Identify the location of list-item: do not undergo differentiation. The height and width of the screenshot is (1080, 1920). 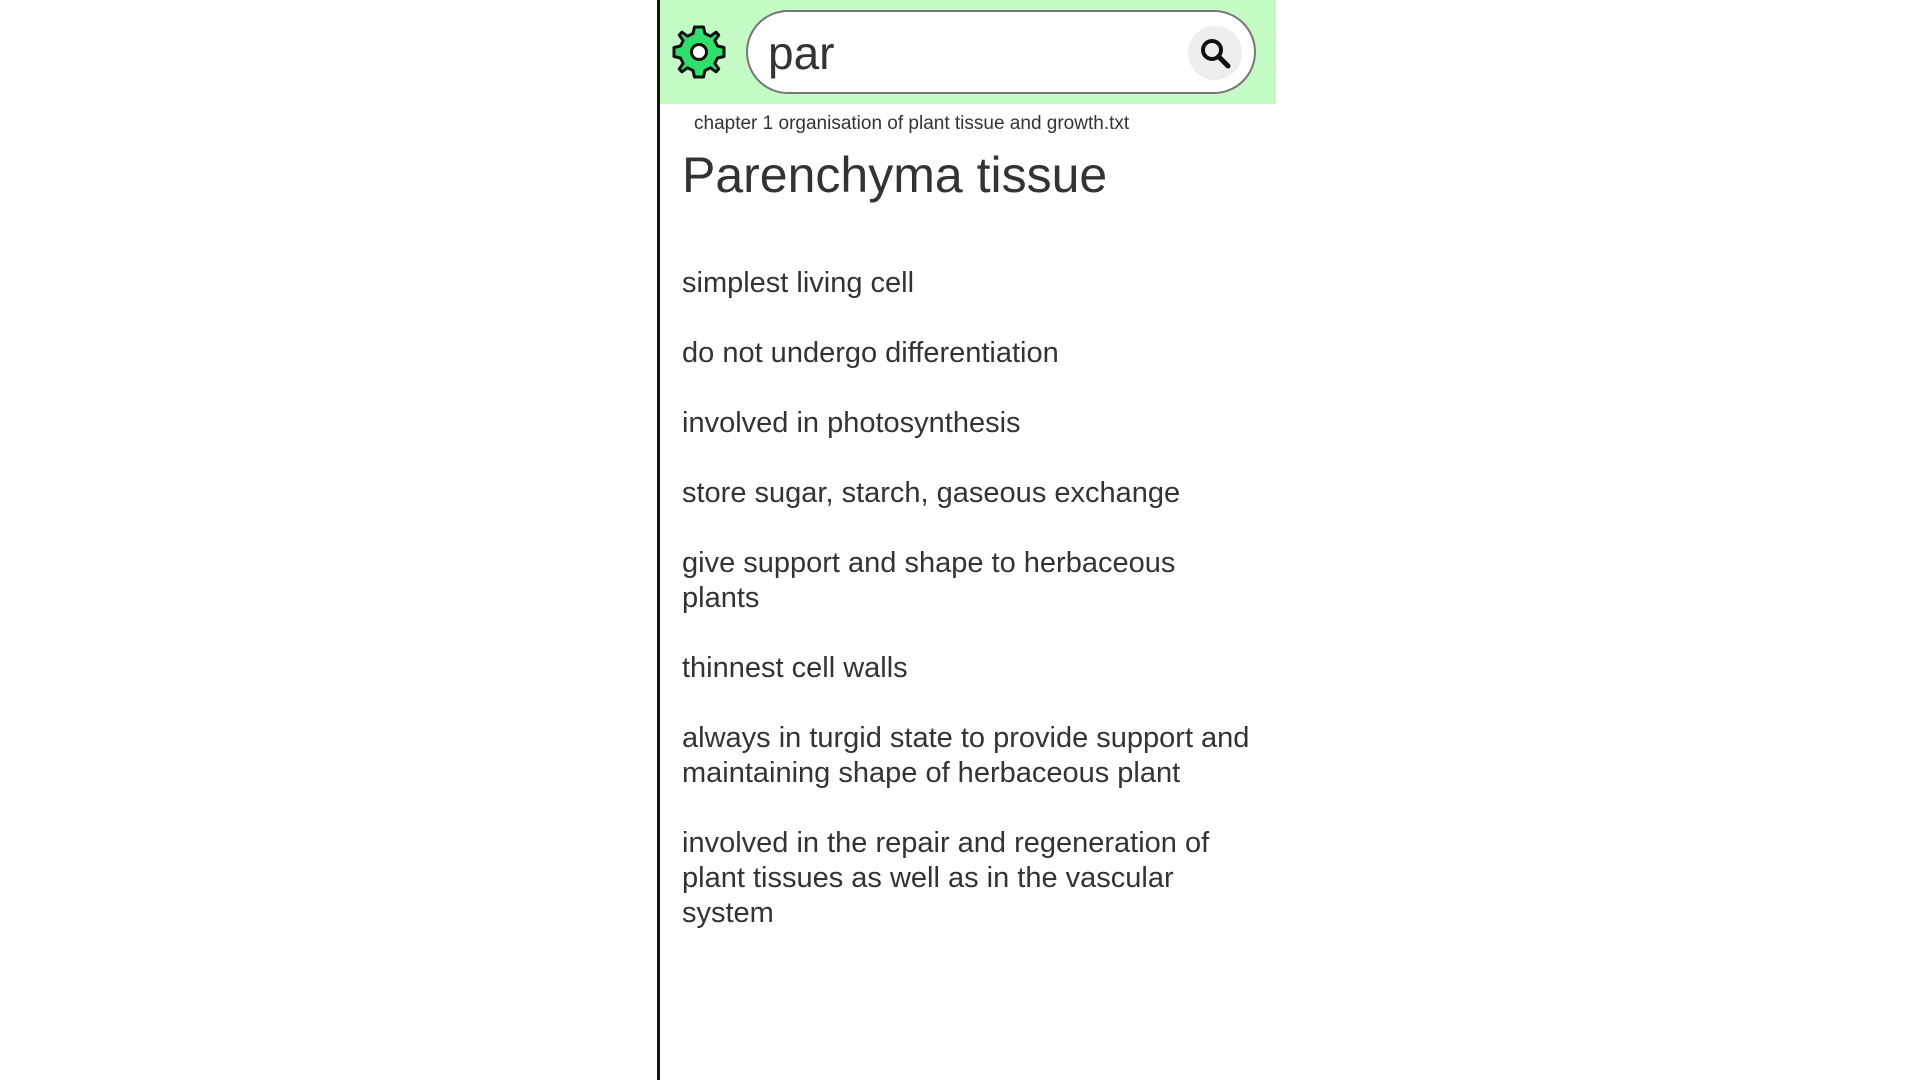
(870, 353).